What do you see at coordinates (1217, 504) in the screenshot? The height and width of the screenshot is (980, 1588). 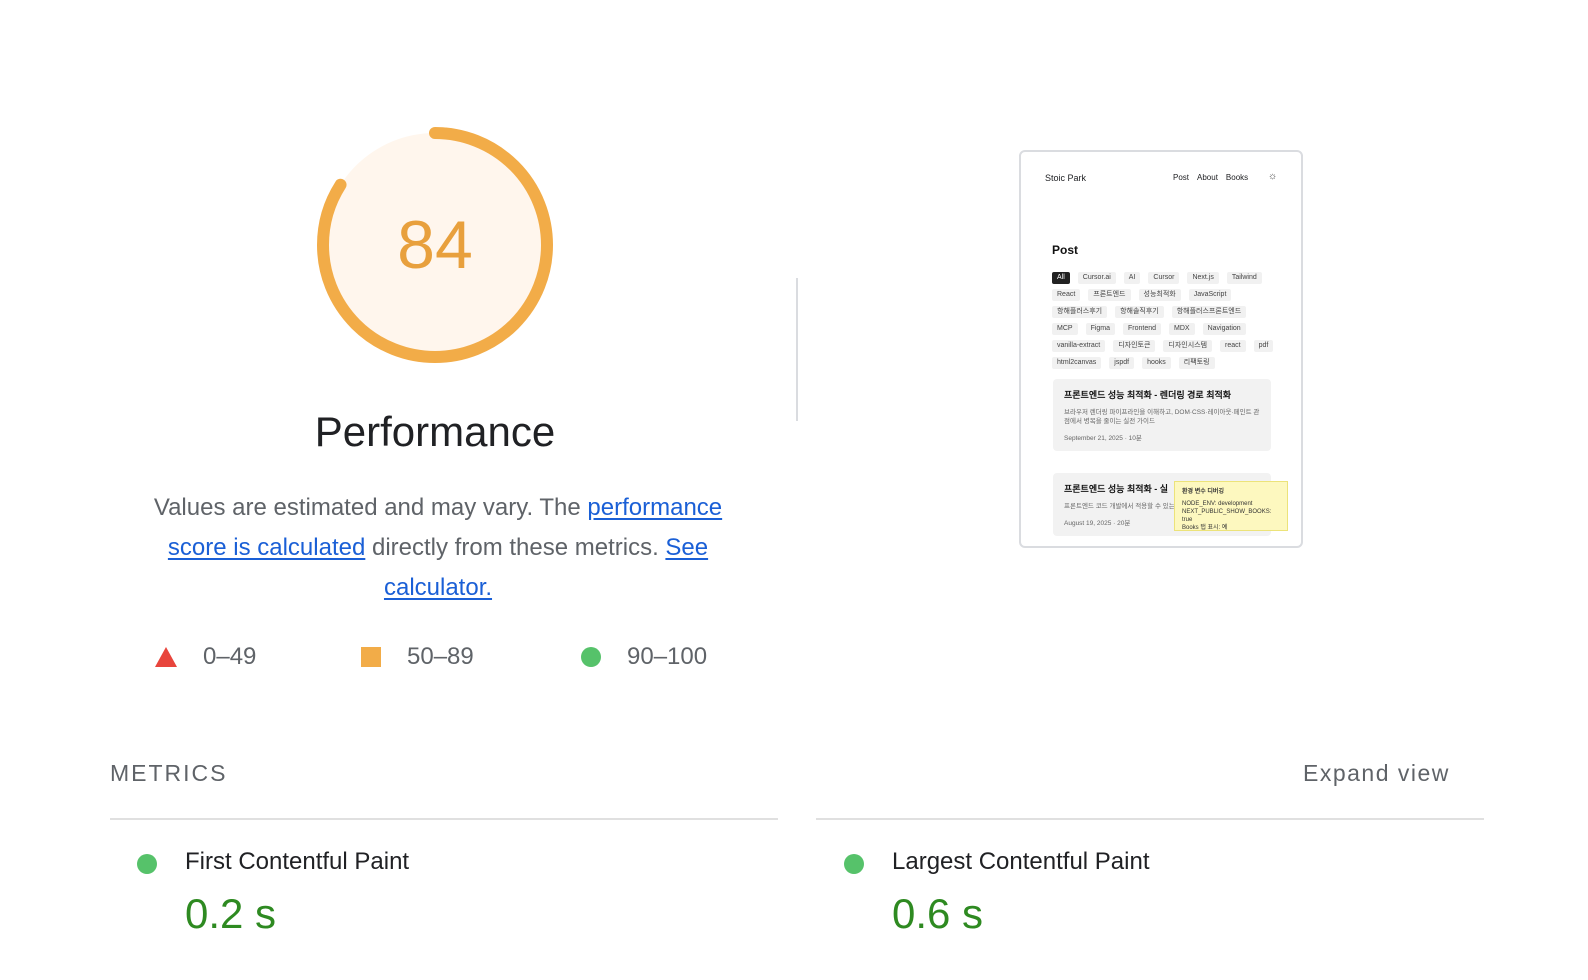 I see `env-box-line: NODE_ENV: development` at bounding box center [1217, 504].